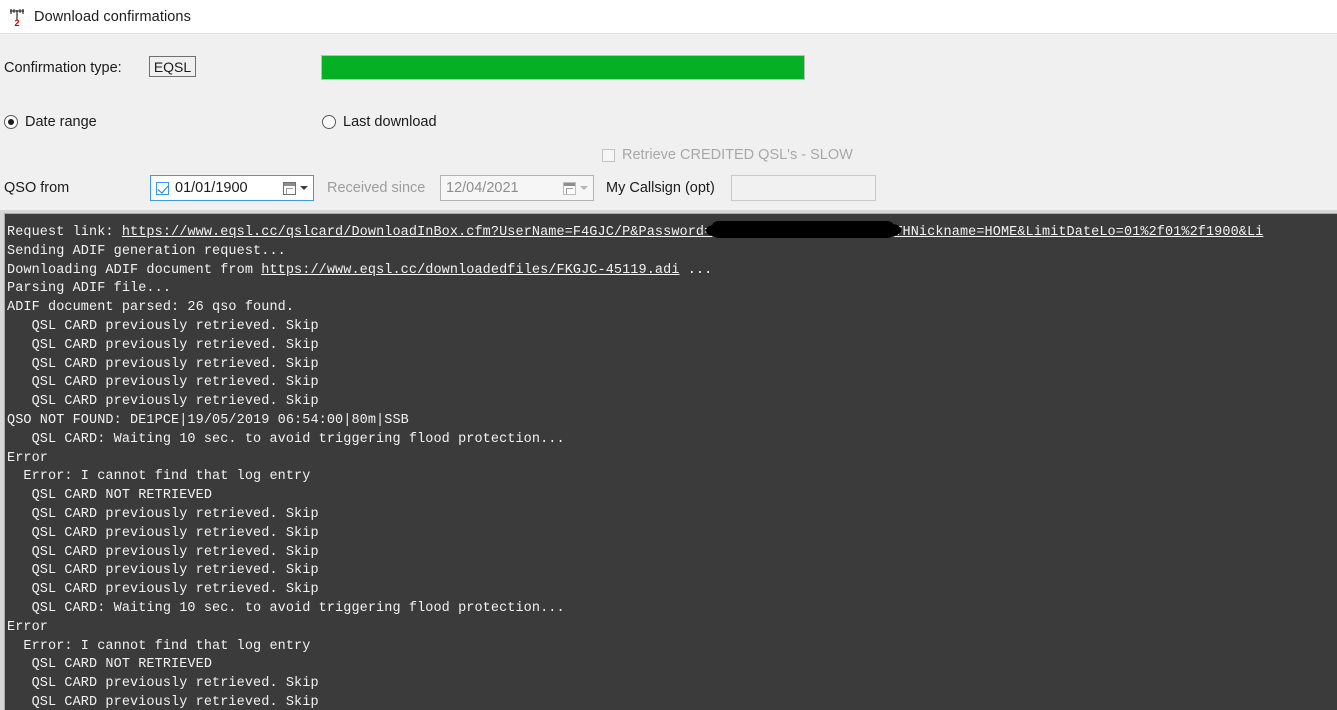 The image size is (1337, 710). I want to click on received-since-datepicker: 12/04/2021, so click(517, 188).